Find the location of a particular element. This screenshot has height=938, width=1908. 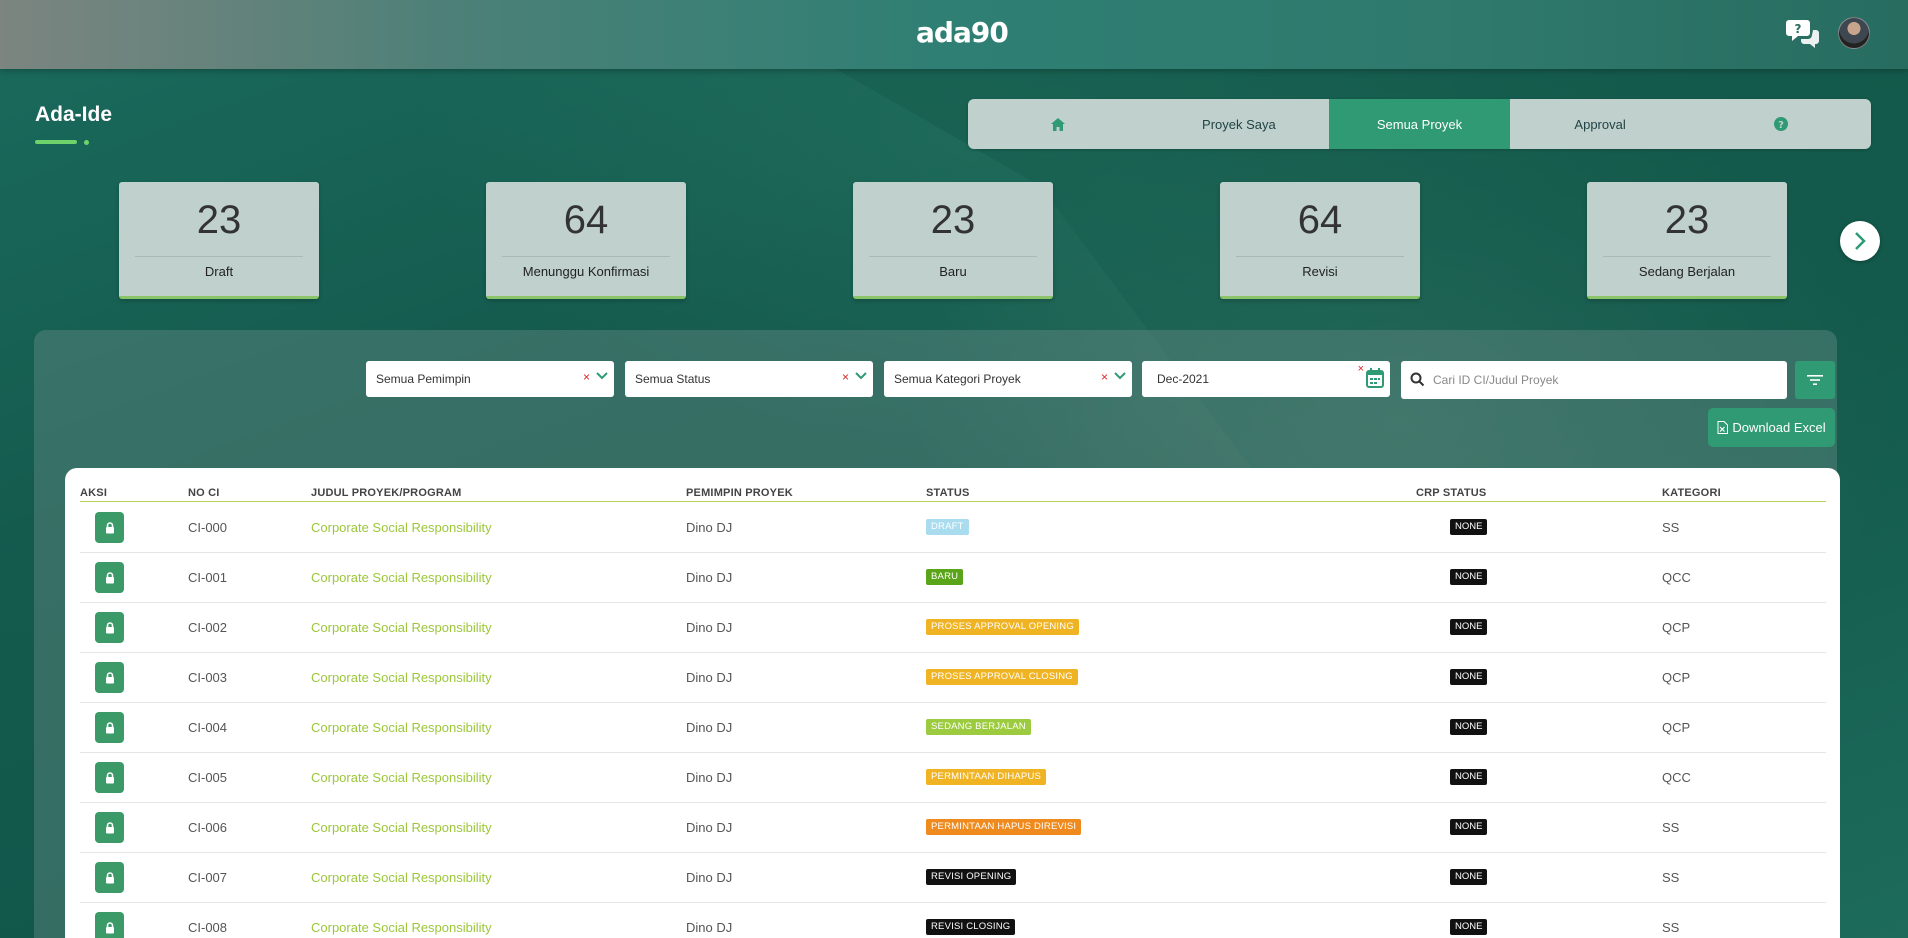

stat-card-draft: 23 Draft is located at coordinates (219, 240).